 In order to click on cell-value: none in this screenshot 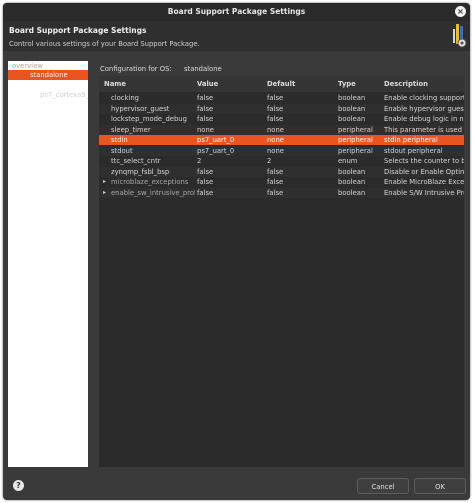, I will do `click(205, 129)`.